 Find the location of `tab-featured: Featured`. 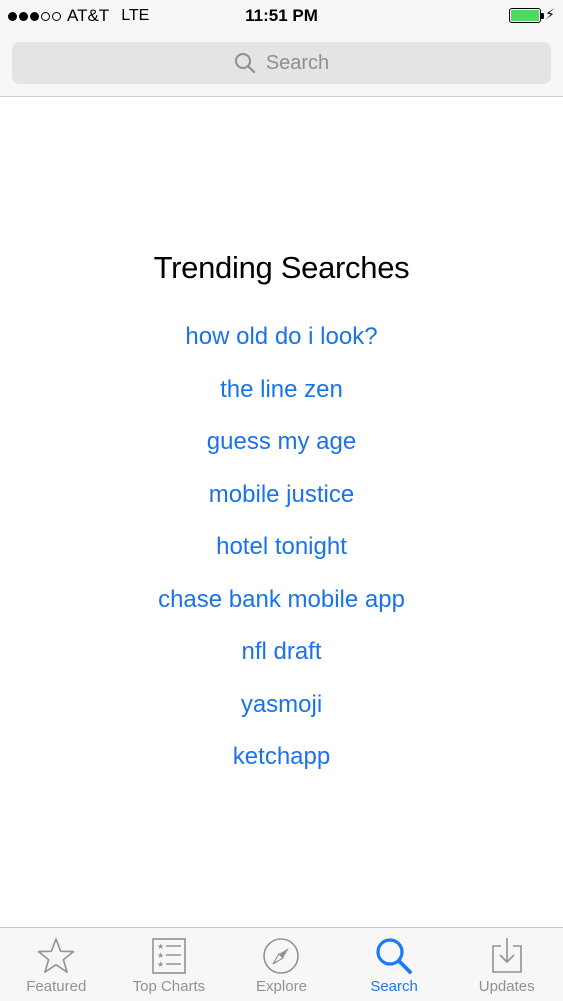

tab-featured: Featured is located at coordinates (56, 964).